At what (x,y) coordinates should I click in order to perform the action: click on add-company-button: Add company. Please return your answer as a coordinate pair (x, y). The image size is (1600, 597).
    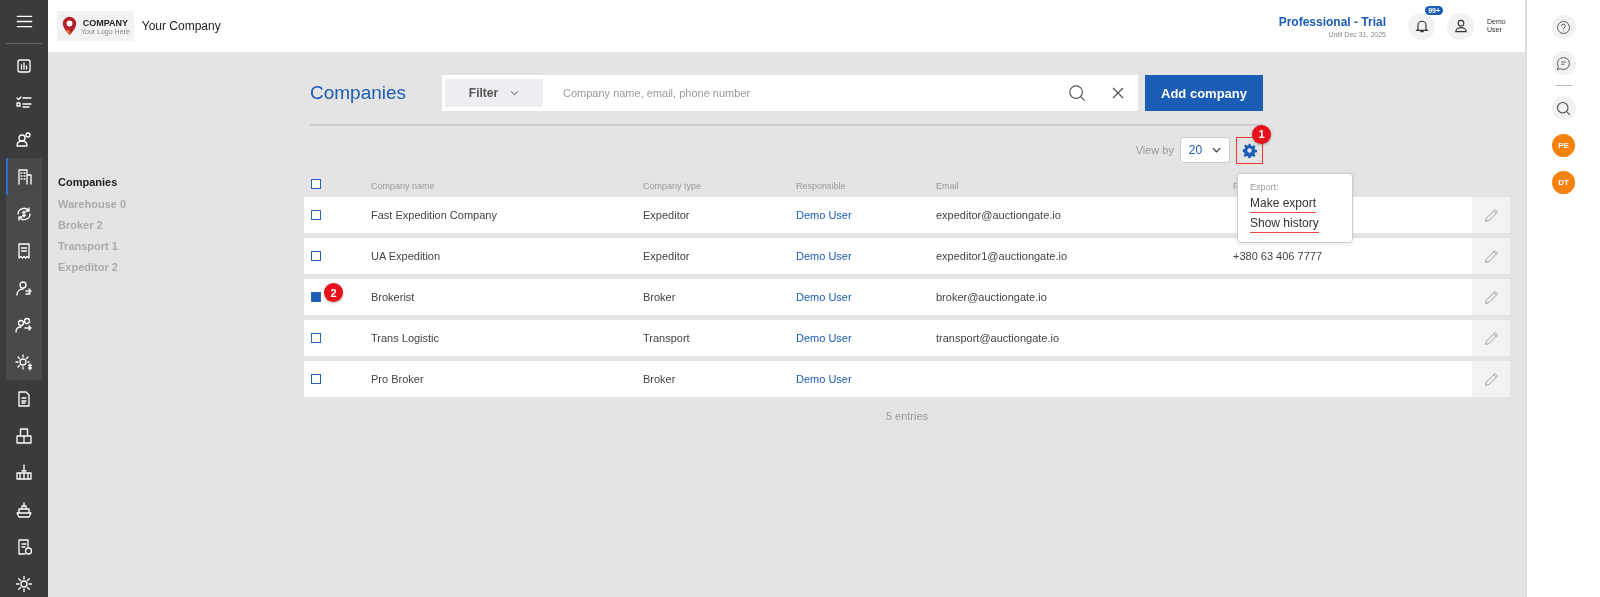
    Looking at the image, I should click on (1204, 93).